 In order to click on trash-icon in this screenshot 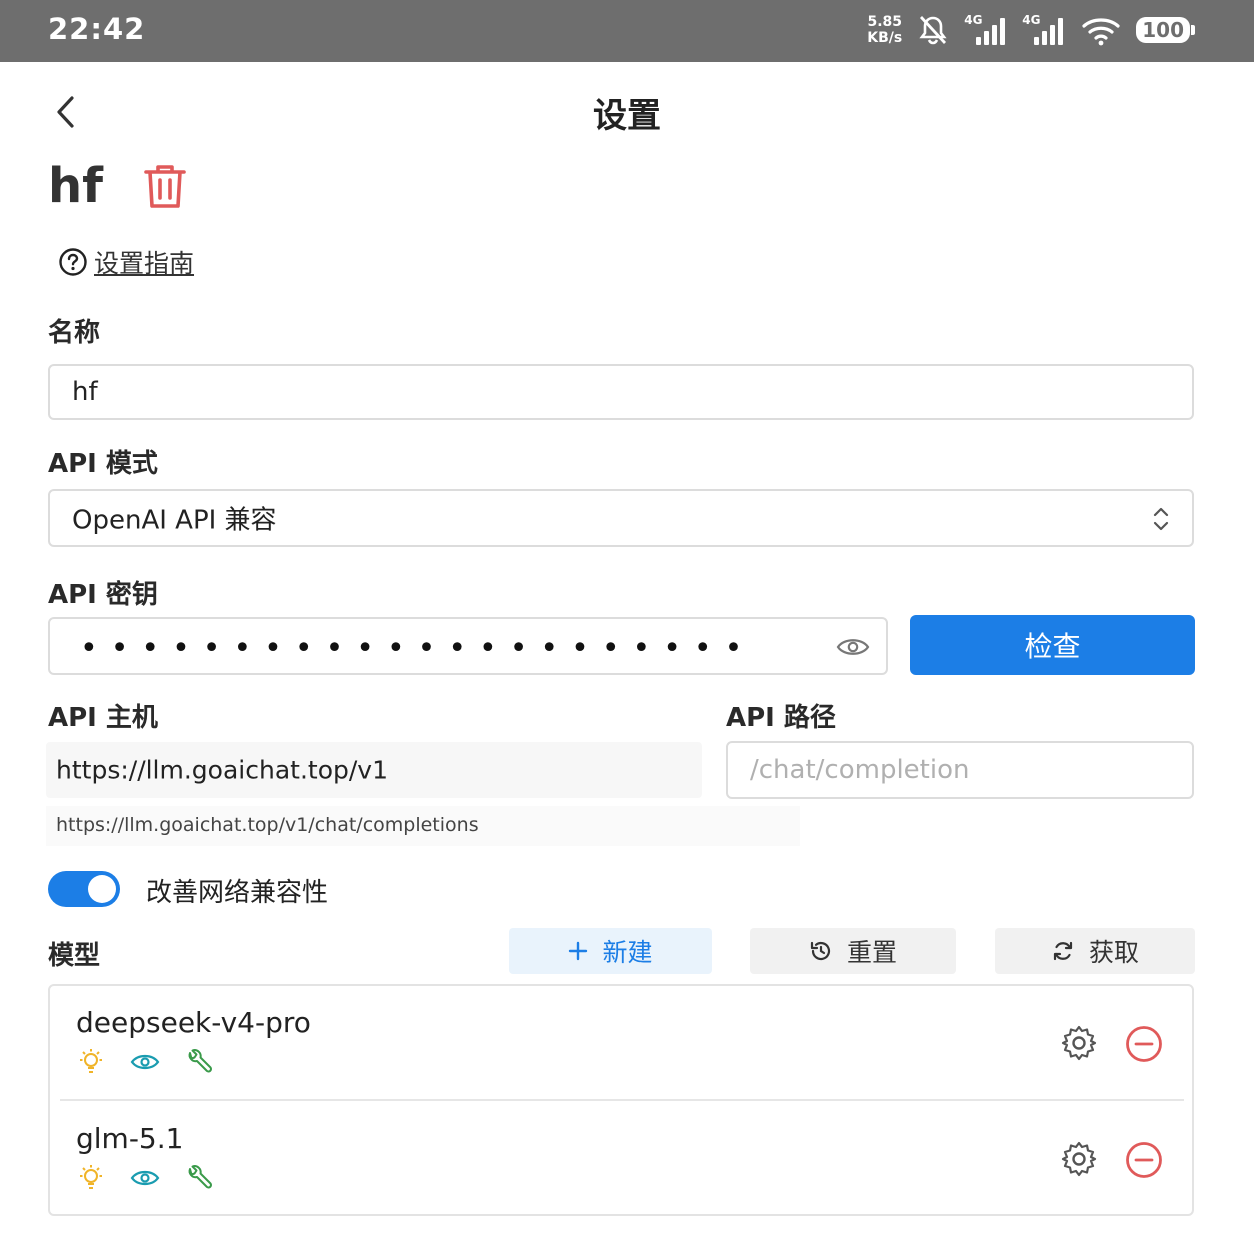, I will do `click(165, 186)`.